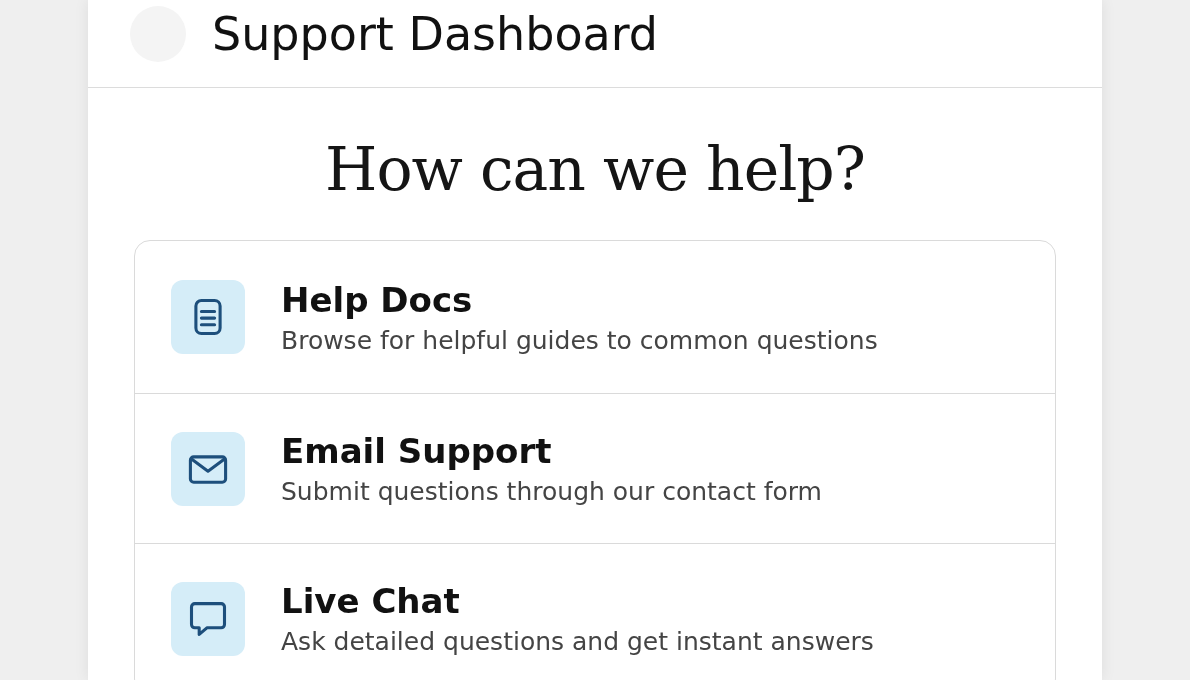 Image resolution: width=1190 pixels, height=680 pixels. Describe the element at coordinates (208, 618) in the screenshot. I see `chat-bubble-icon` at that location.